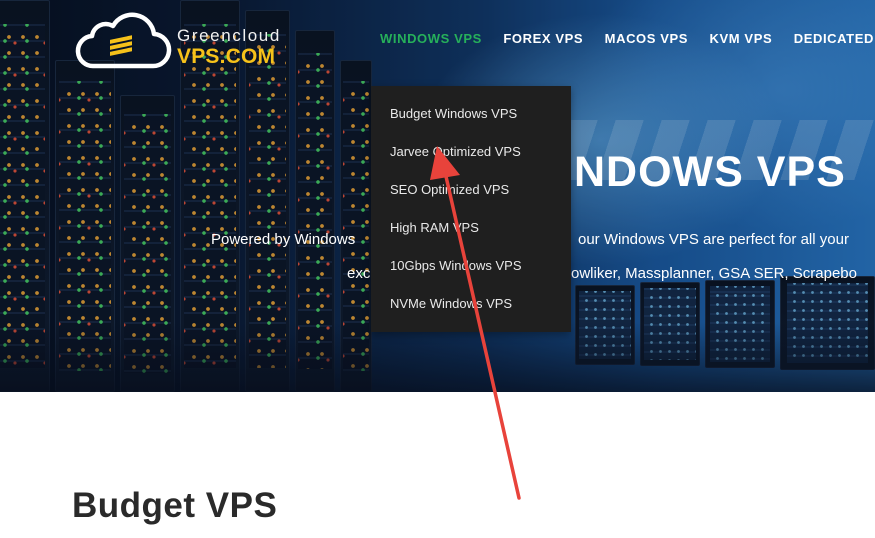 Image resolution: width=875 pixels, height=538 pixels. Describe the element at coordinates (741, 38) in the screenshot. I see `nav-kvm-vps: KVM VPS` at that location.